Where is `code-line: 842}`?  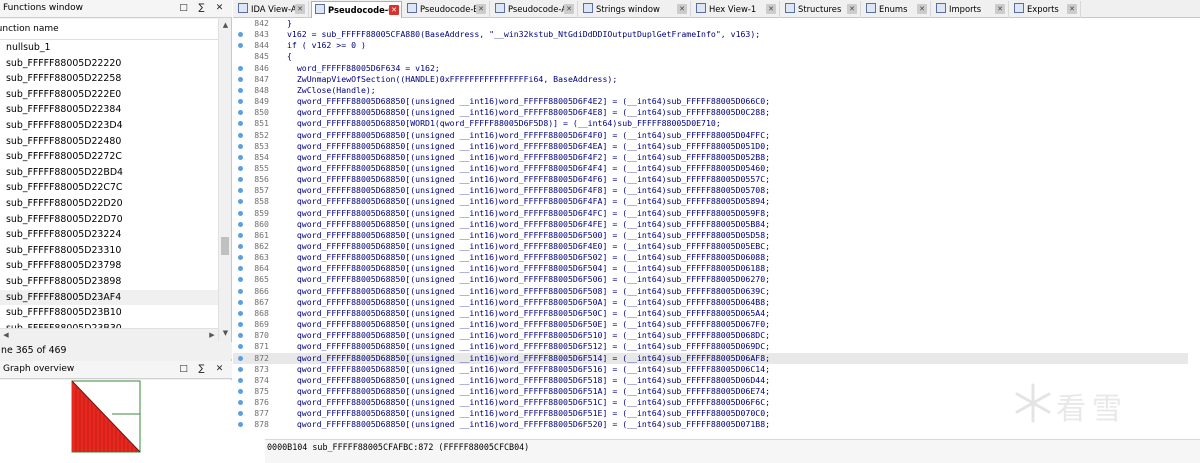 code-line: 842} is located at coordinates (716, 23).